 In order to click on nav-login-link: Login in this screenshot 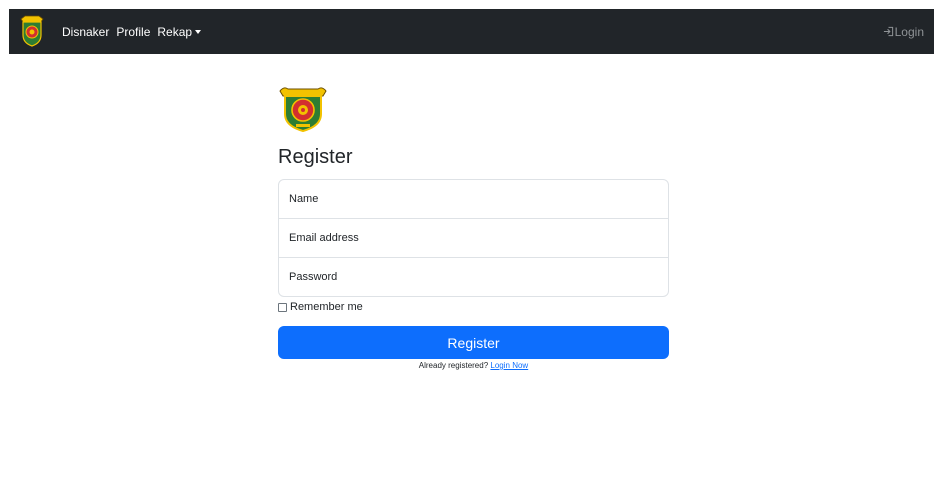, I will do `click(903, 31)`.